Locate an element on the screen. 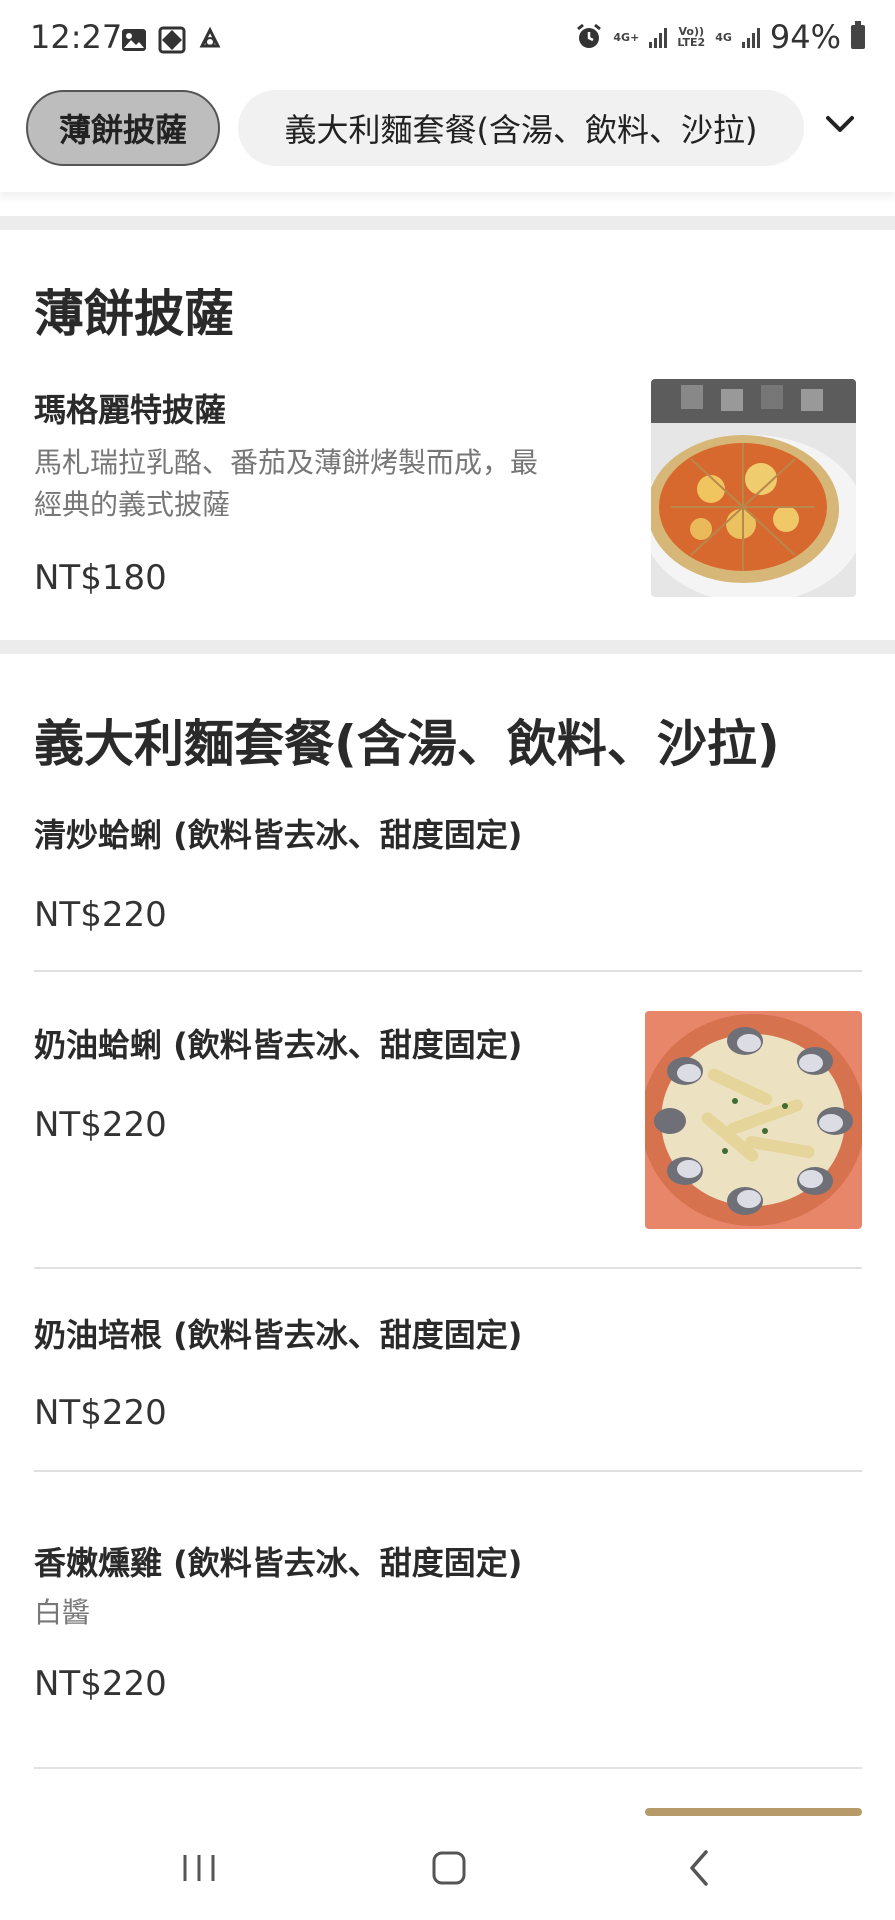  network-4g-label: 4G is located at coordinates (723, 37).